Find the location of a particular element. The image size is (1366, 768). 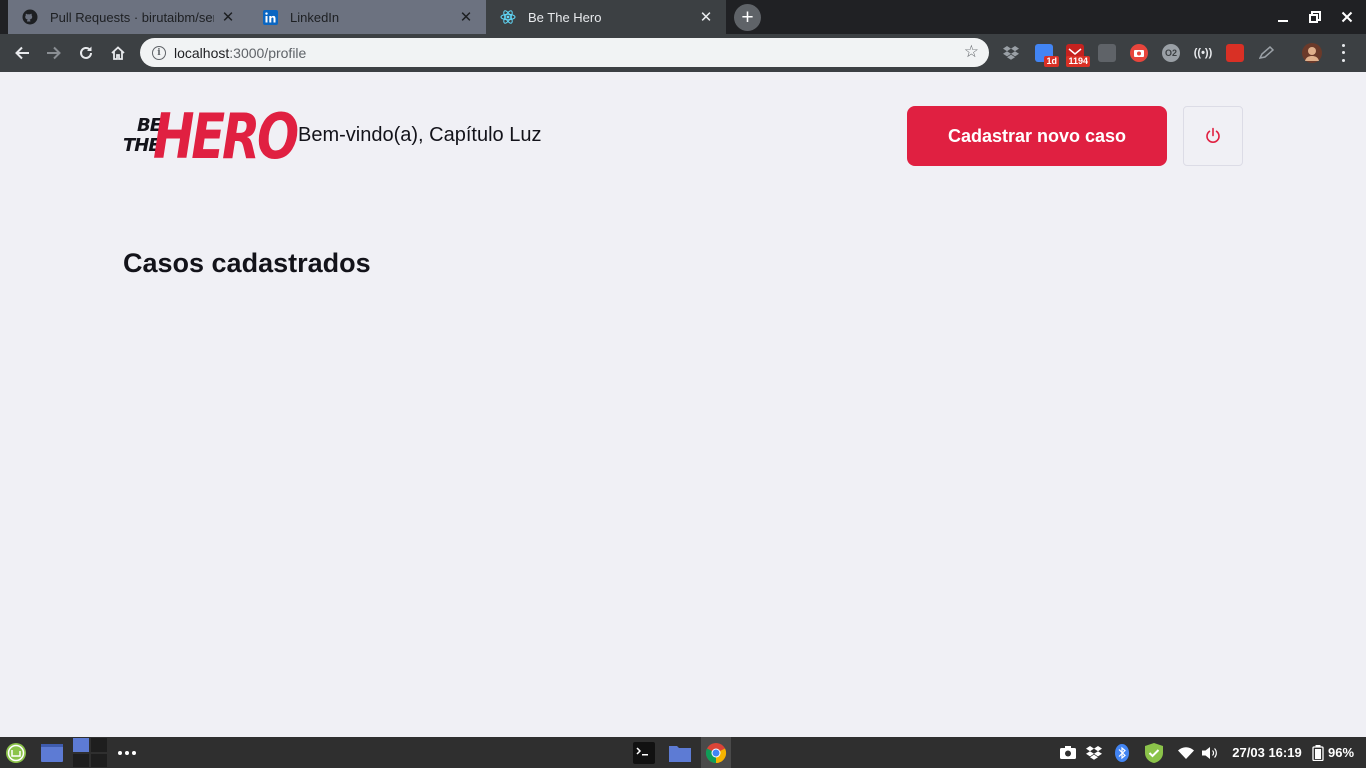

volume-icon is located at coordinates (1209, 752).